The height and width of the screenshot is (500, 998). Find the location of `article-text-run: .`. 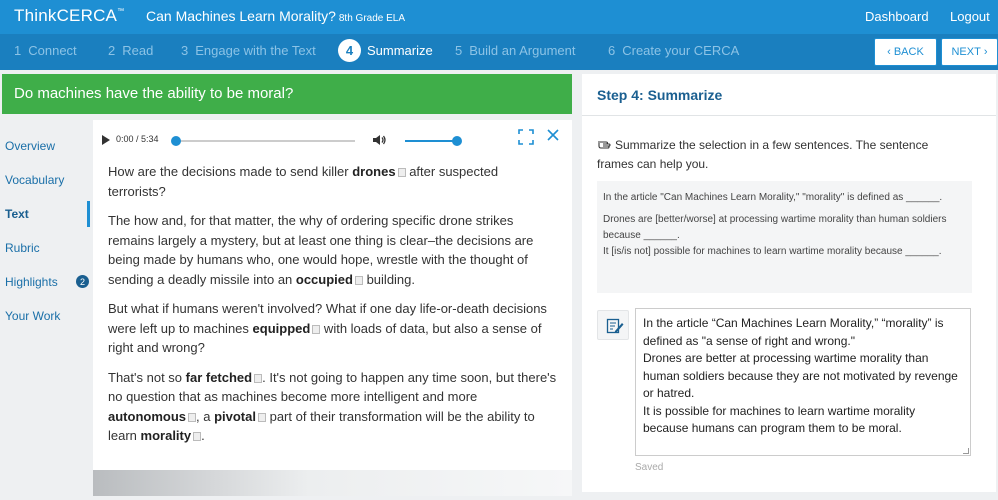

article-text-run: . is located at coordinates (203, 435).